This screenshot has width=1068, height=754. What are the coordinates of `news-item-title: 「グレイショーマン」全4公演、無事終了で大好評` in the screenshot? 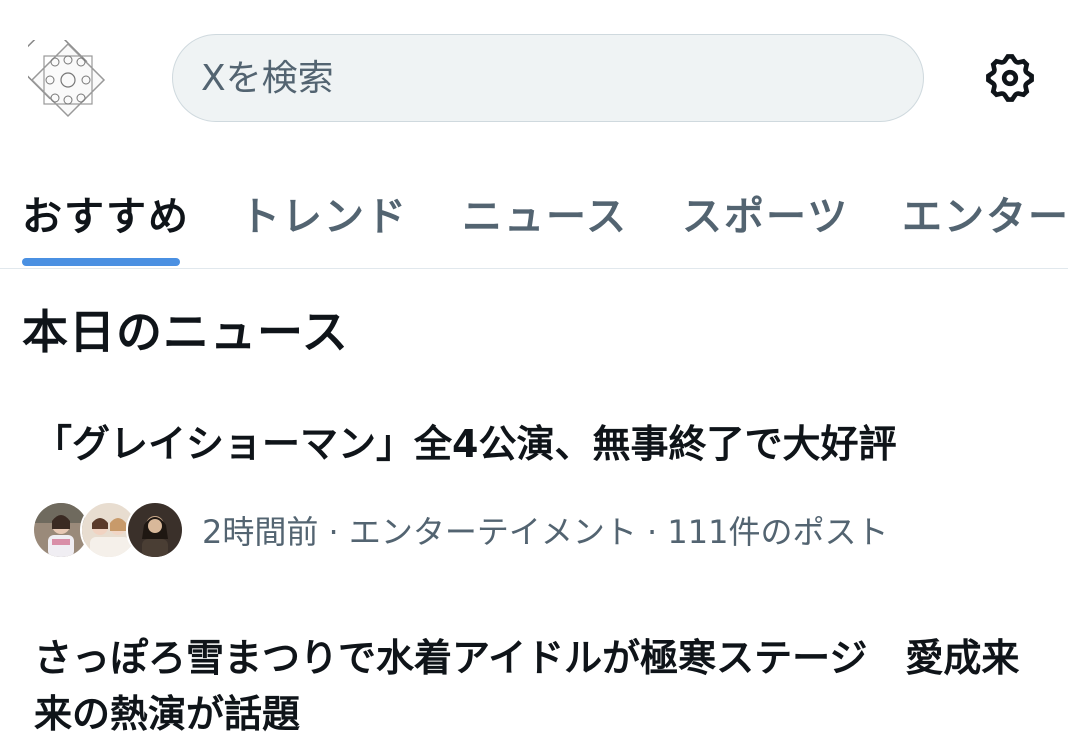 It's located at (539, 444).